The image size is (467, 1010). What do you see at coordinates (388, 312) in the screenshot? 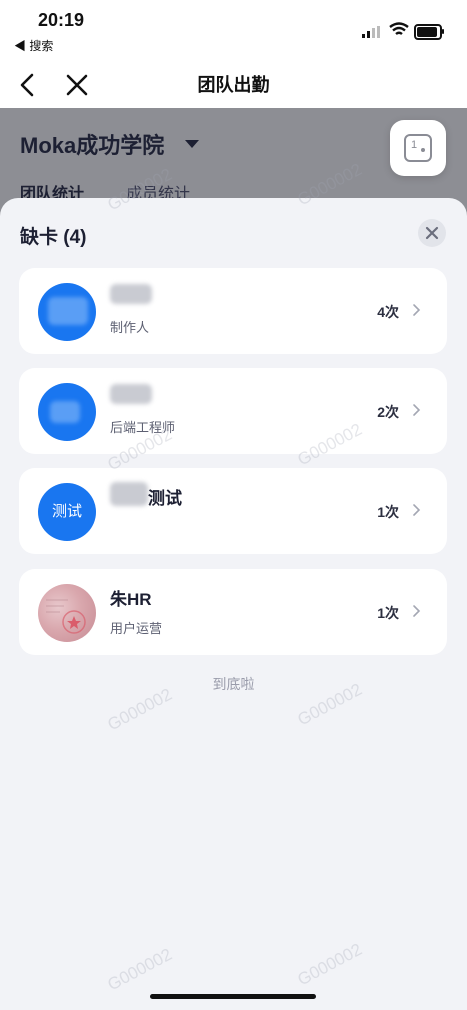
I see `miss-count: 4次` at bounding box center [388, 312].